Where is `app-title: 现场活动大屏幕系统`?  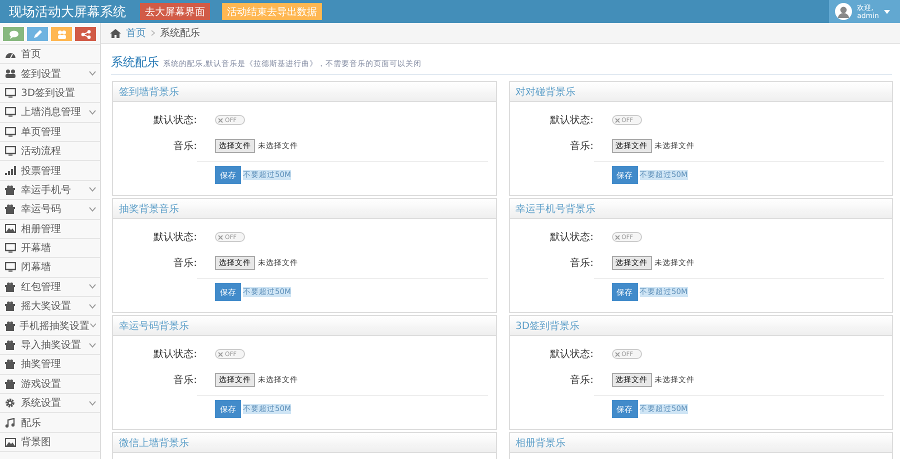 app-title: 现场活动大屏幕系统 is located at coordinates (67, 12).